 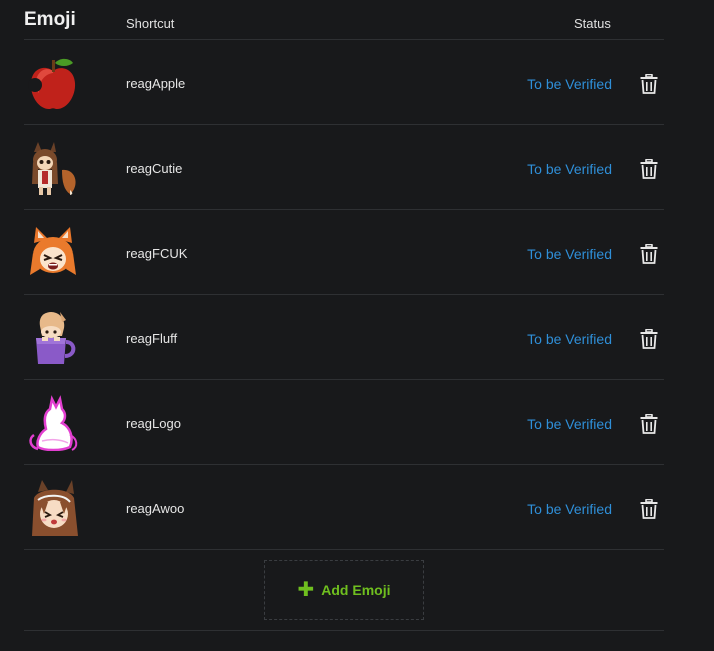 I want to click on table-row: reagFCUK To be Verified, so click(x=344, y=252).